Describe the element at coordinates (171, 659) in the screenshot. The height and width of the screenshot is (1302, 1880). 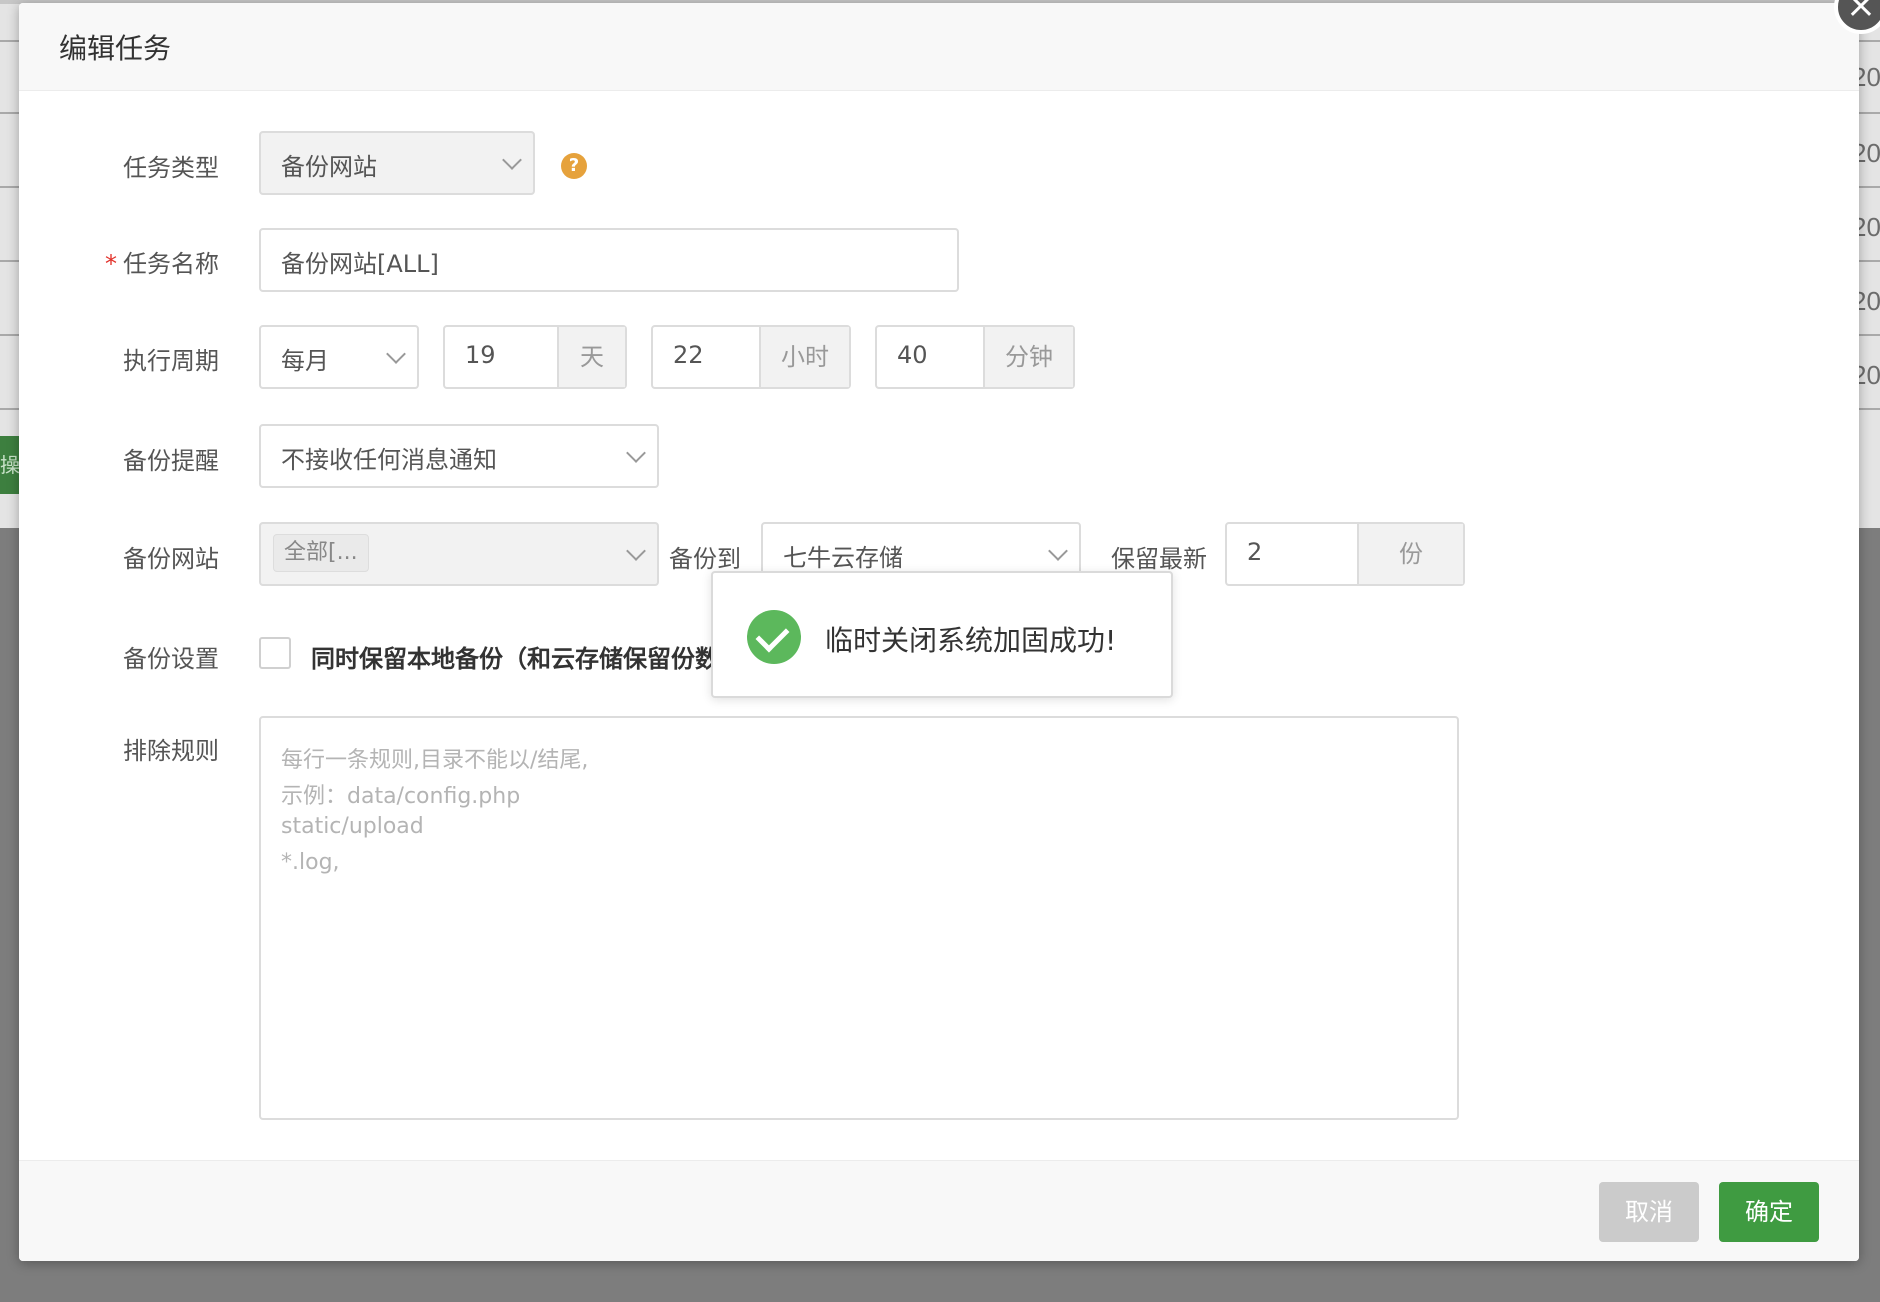
I see `backup-settings-label: 备份设置` at that location.